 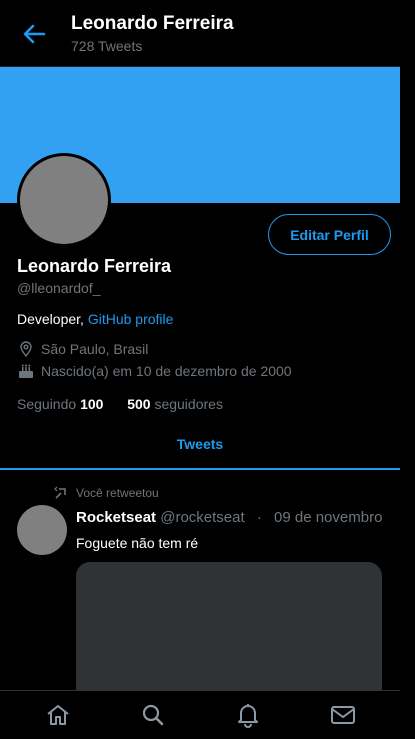 What do you see at coordinates (407, 369) in the screenshot?
I see `scrollbar` at bounding box center [407, 369].